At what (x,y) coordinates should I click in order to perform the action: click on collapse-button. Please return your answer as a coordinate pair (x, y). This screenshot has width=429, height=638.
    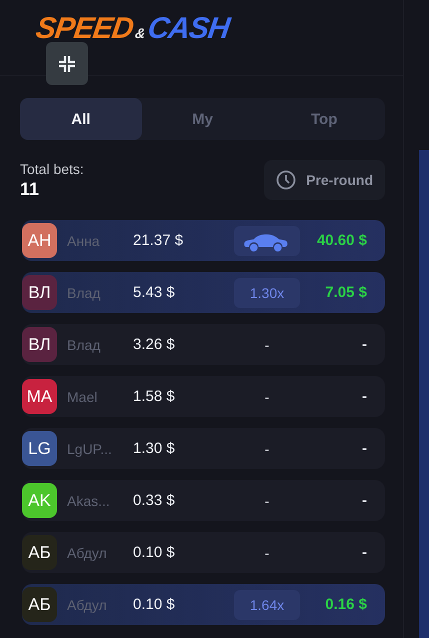
    Looking at the image, I should click on (67, 63).